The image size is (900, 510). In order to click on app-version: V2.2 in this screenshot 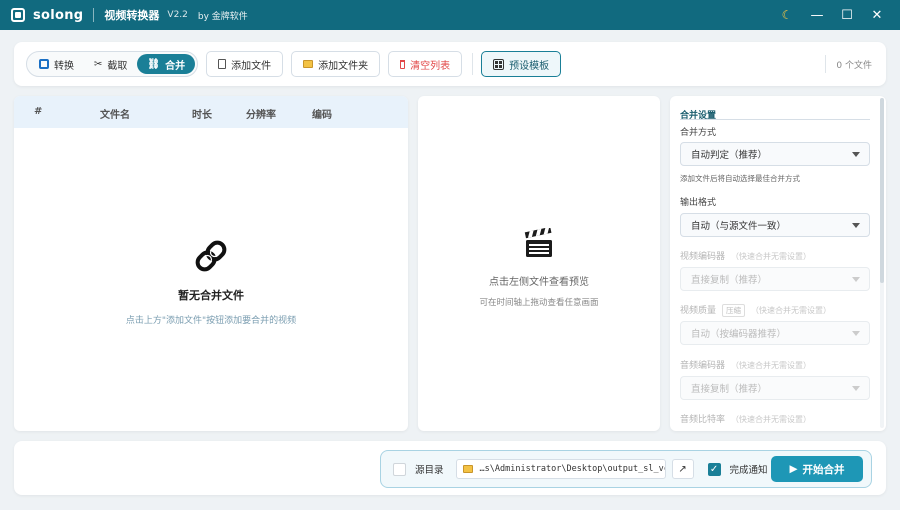, I will do `click(177, 15)`.